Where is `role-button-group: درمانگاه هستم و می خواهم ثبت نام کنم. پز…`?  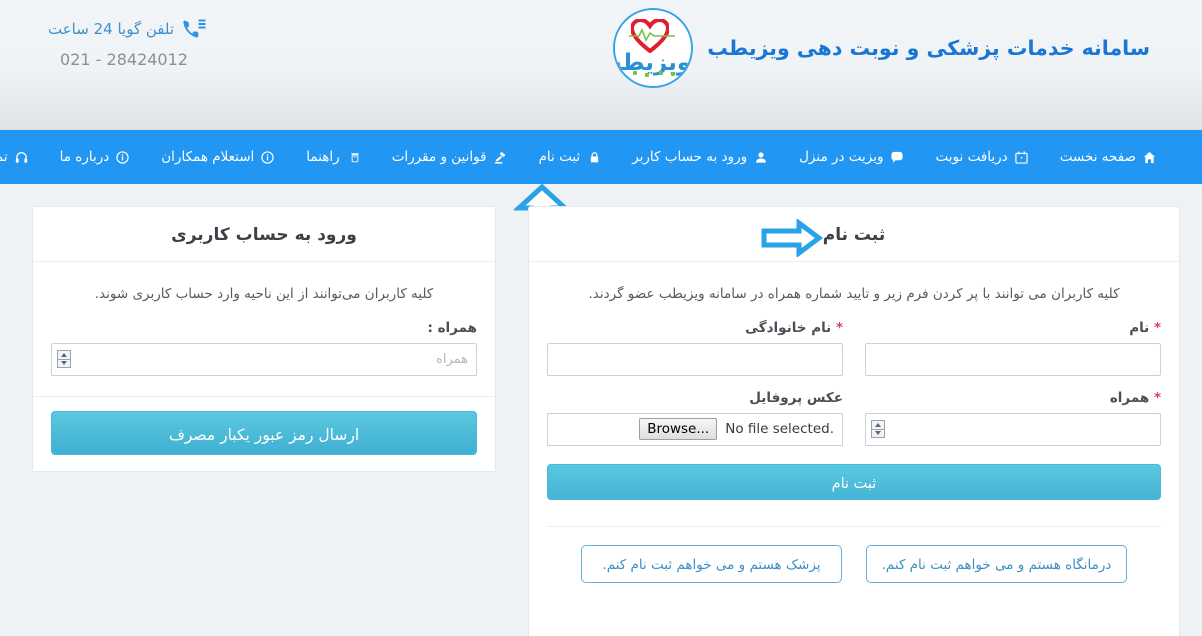
role-button-group: درمانگاه هستم و می خواهم ثبت نام کنم. پز… is located at coordinates (854, 563).